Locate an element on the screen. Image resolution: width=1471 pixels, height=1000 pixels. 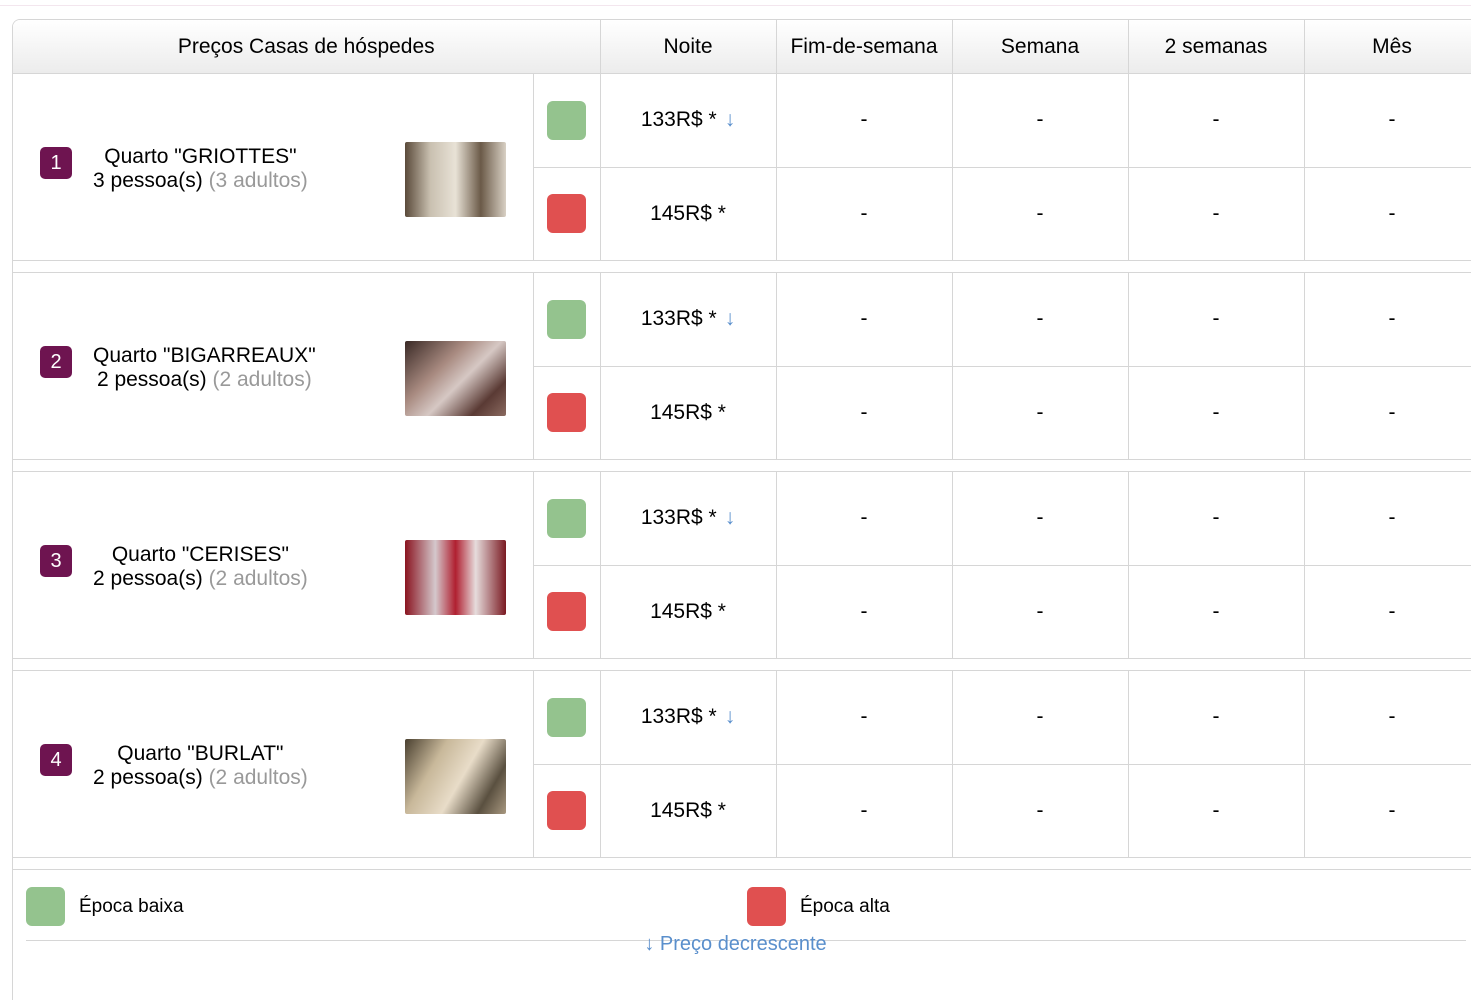
room-name: Quarto "GRIOTTES" is located at coordinates (200, 156).